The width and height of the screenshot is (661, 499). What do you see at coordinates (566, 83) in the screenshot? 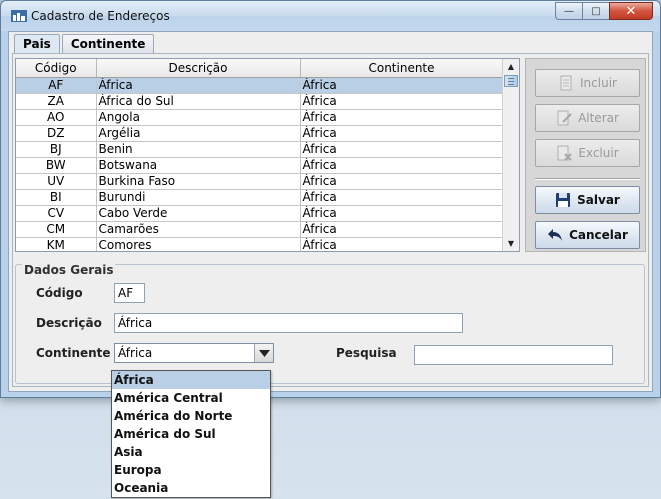
I see `add-document-icon` at bounding box center [566, 83].